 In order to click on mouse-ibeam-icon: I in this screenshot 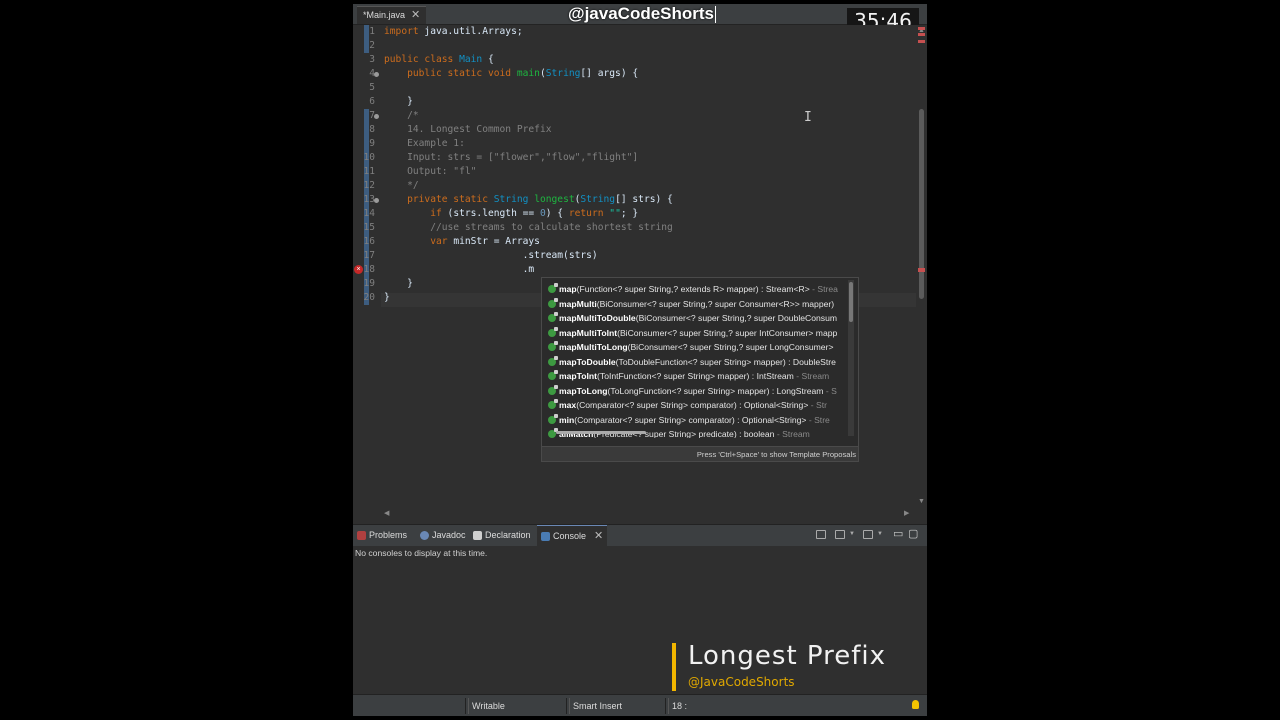, I will do `click(808, 117)`.